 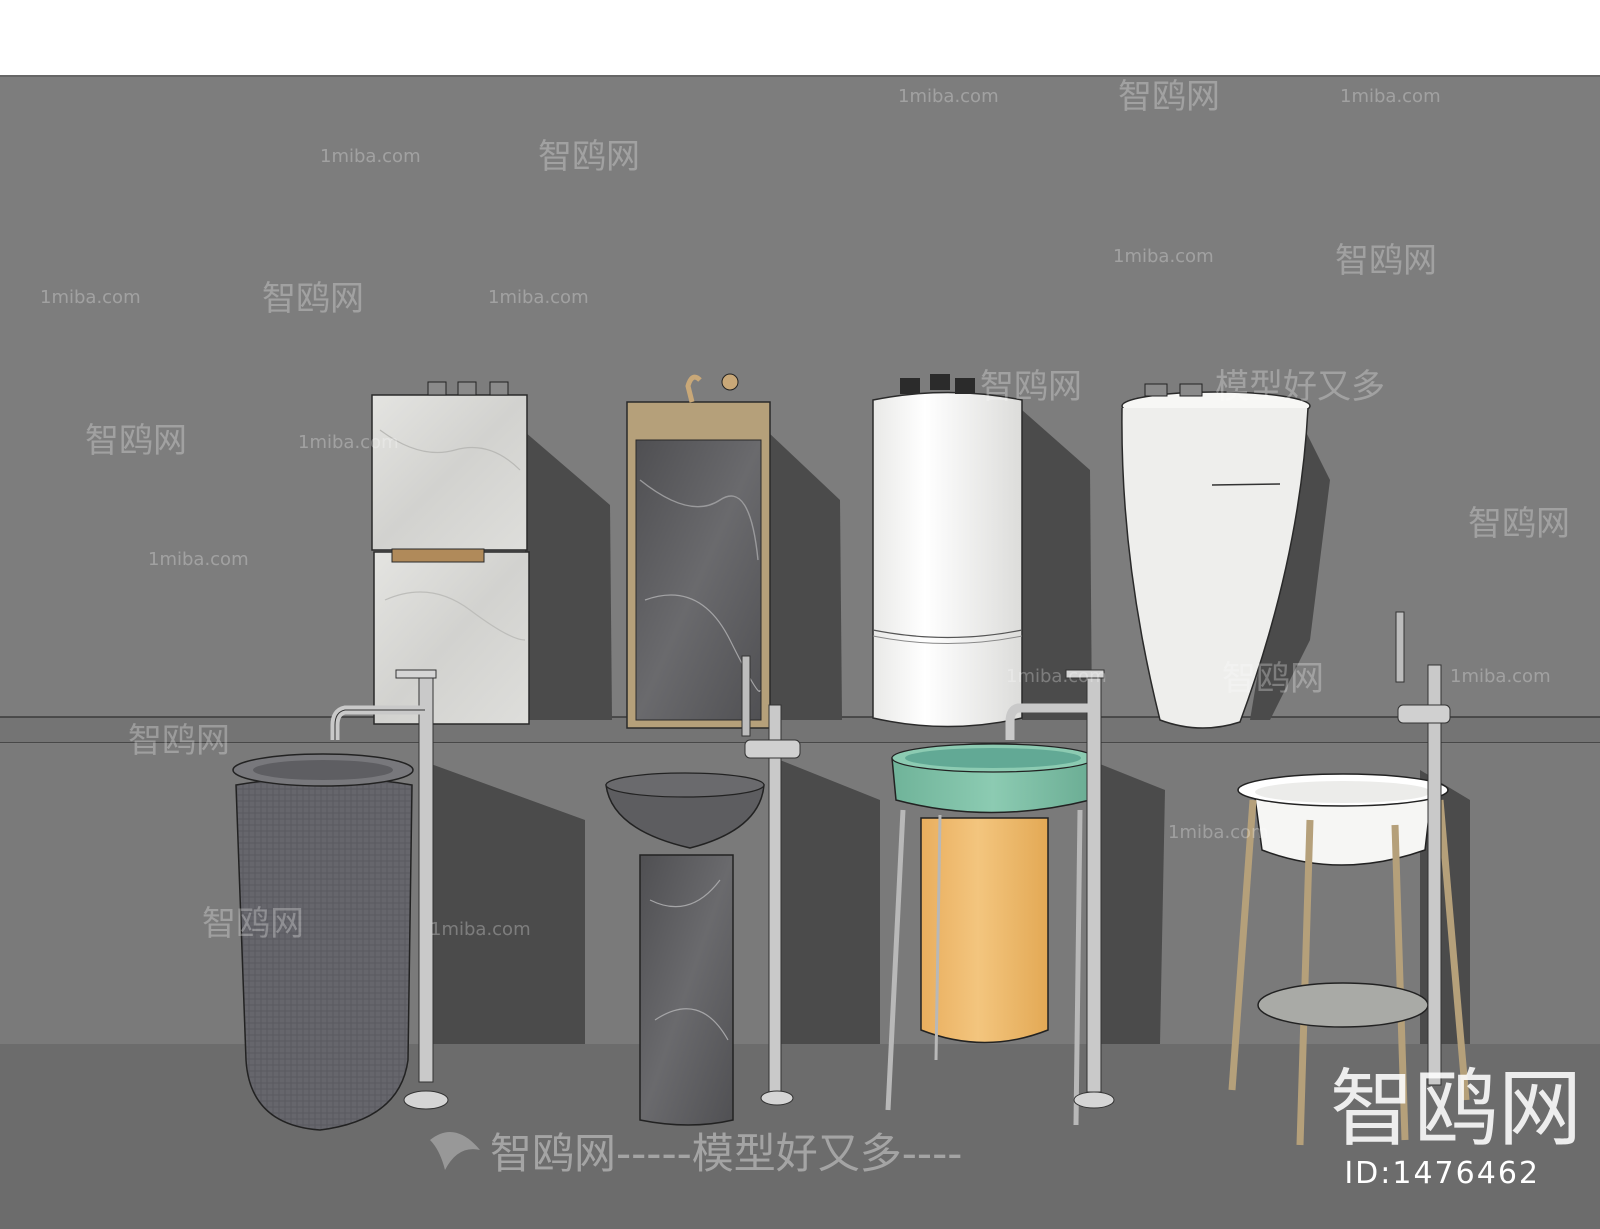 What do you see at coordinates (348, 442) in the screenshot?
I see `watermark-site-8: 1miba.com` at bounding box center [348, 442].